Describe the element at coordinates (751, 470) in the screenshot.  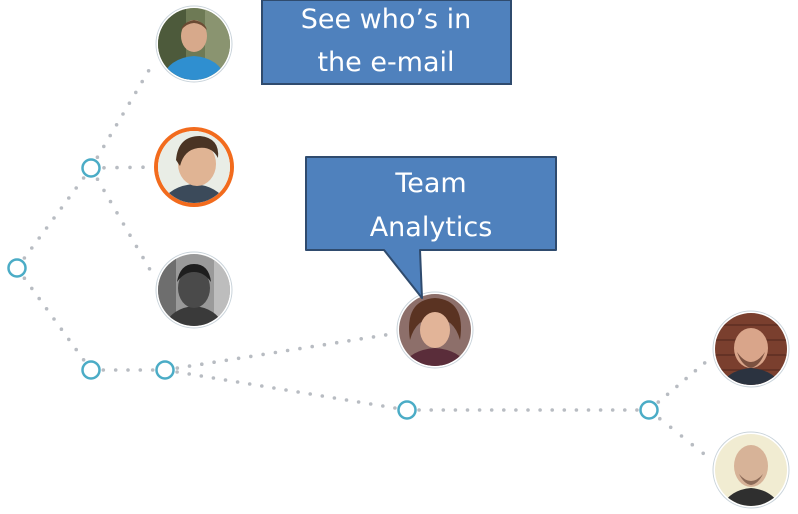
I see `person-6-avatar` at that location.